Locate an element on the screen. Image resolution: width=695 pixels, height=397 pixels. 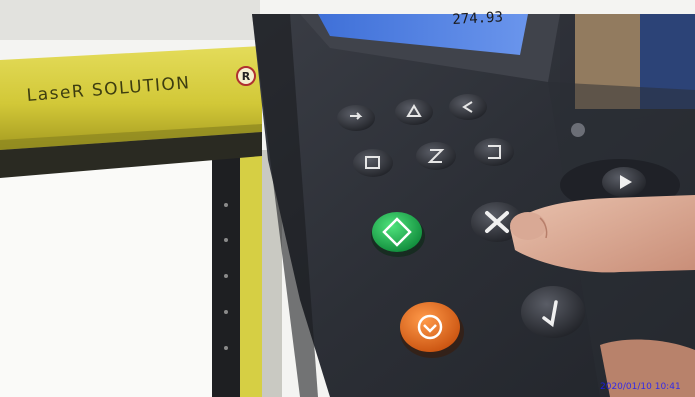
upper-frame is located at coordinates (130, 20).